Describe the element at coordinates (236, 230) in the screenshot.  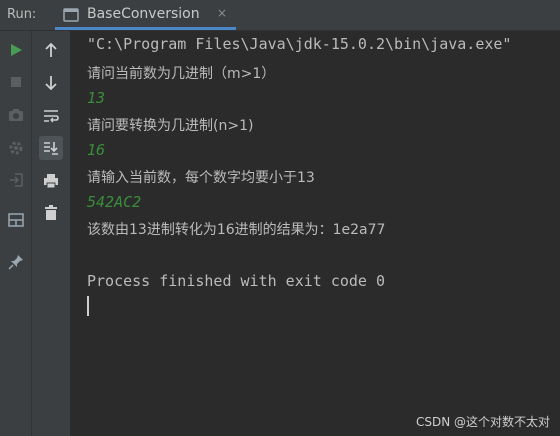
I see `console-result: 该数由13进制转化为16进制的结果为：1e2a77` at that location.